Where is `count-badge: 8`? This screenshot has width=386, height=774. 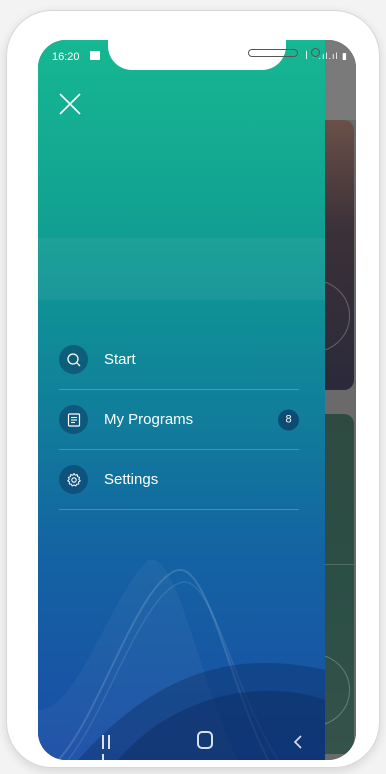 count-badge: 8 is located at coordinates (288, 419).